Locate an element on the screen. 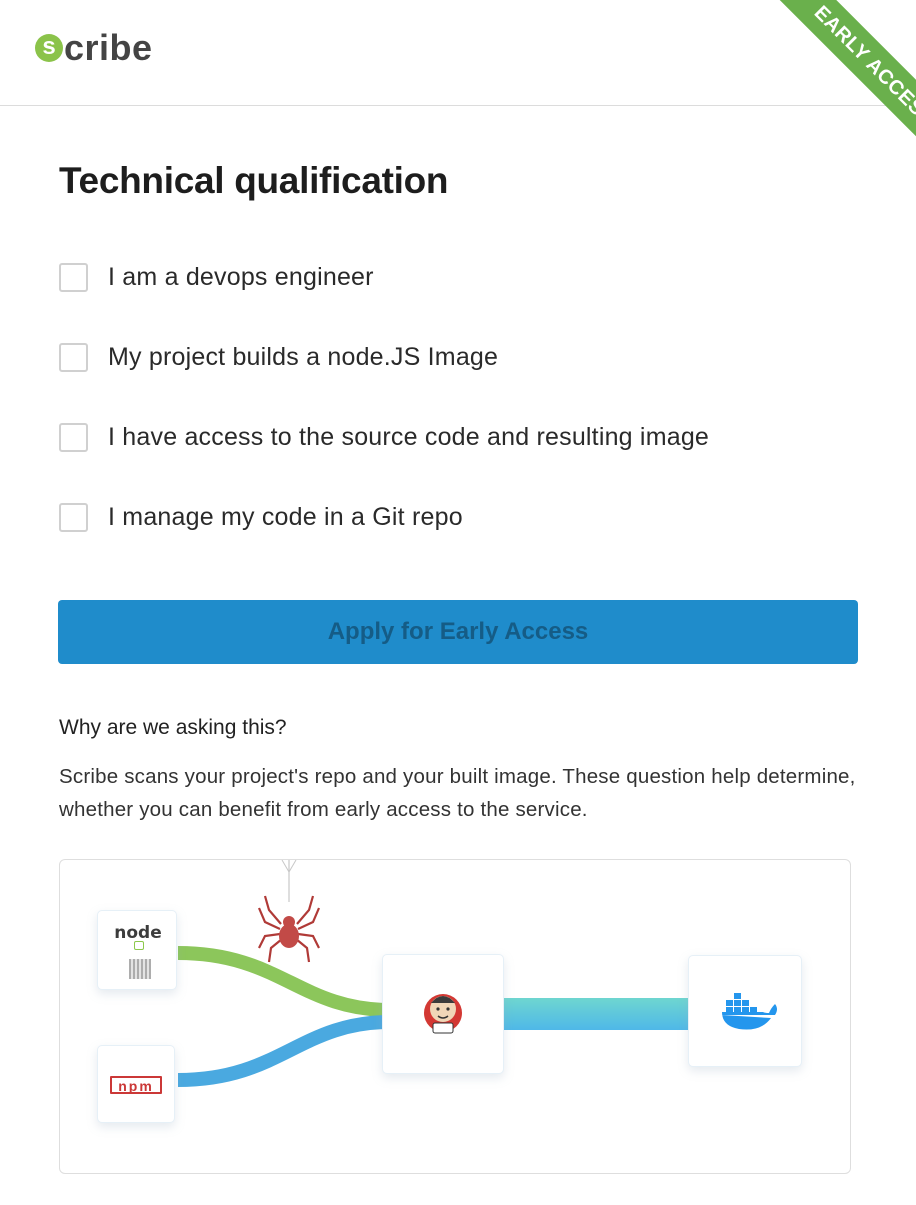 The height and width of the screenshot is (1205, 916). jenkins-icon is located at coordinates (443, 1014).